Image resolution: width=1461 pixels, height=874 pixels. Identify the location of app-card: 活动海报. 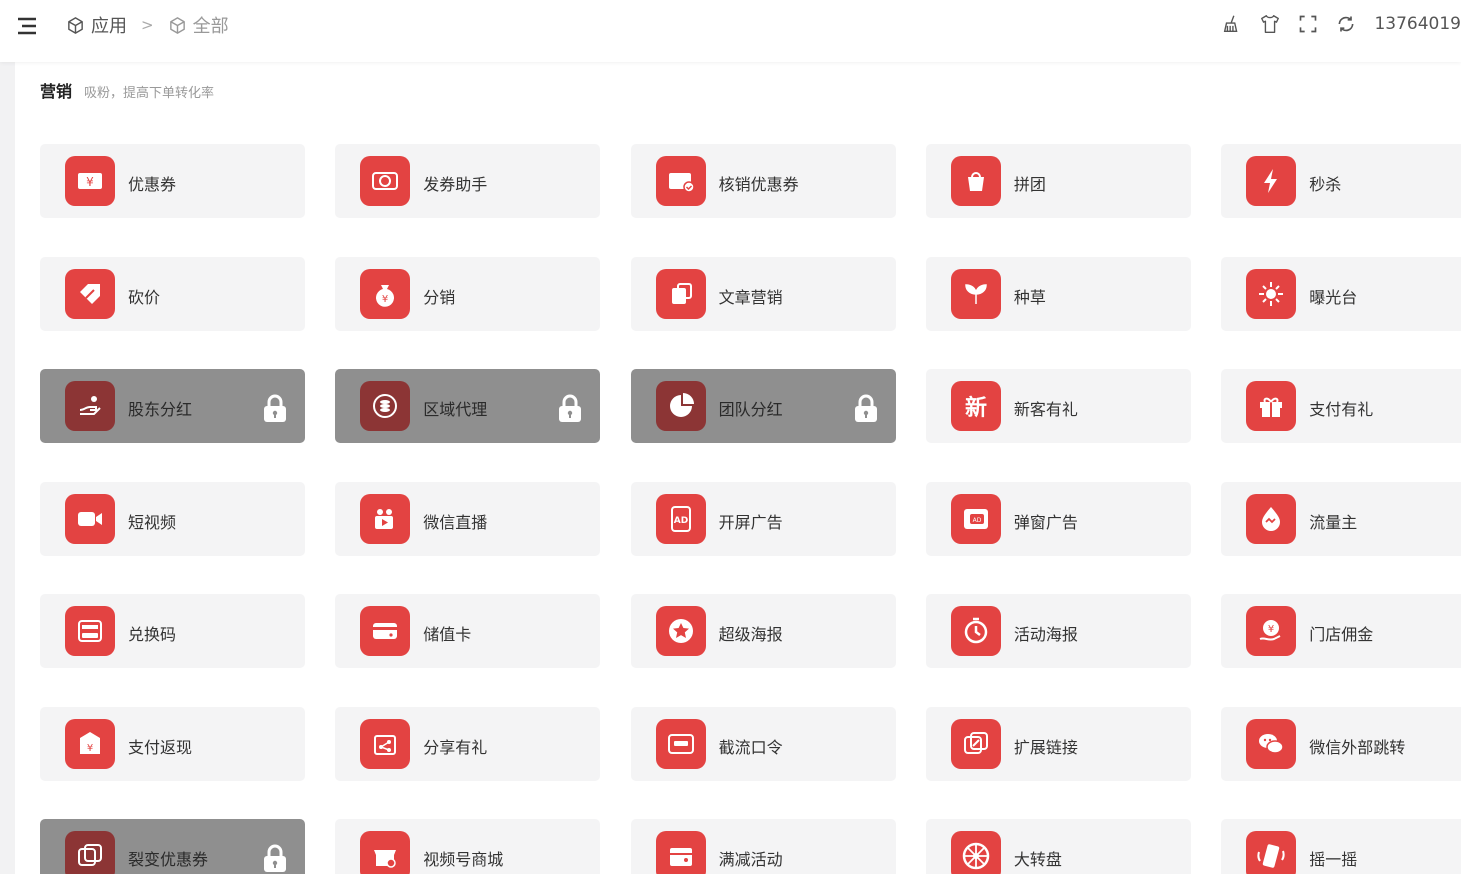
(1058, 631).